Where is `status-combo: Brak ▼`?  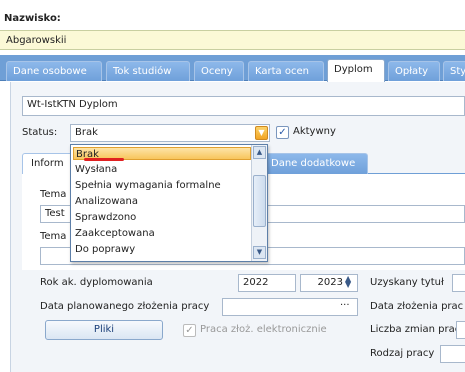 status-combo: Brak ▼ is located at coordinates (170, 133).